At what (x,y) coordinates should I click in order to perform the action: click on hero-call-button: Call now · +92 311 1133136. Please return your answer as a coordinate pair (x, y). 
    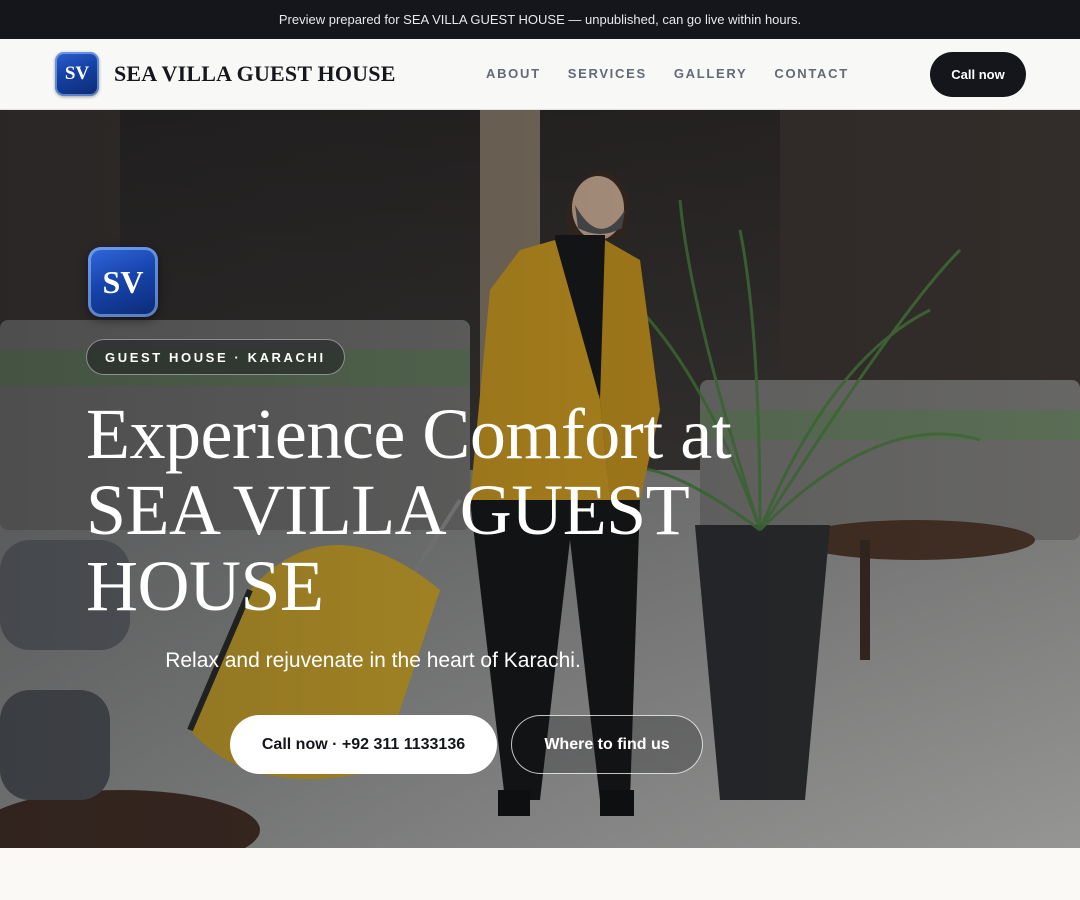
    Looking at the image, I should click on (363, 744).